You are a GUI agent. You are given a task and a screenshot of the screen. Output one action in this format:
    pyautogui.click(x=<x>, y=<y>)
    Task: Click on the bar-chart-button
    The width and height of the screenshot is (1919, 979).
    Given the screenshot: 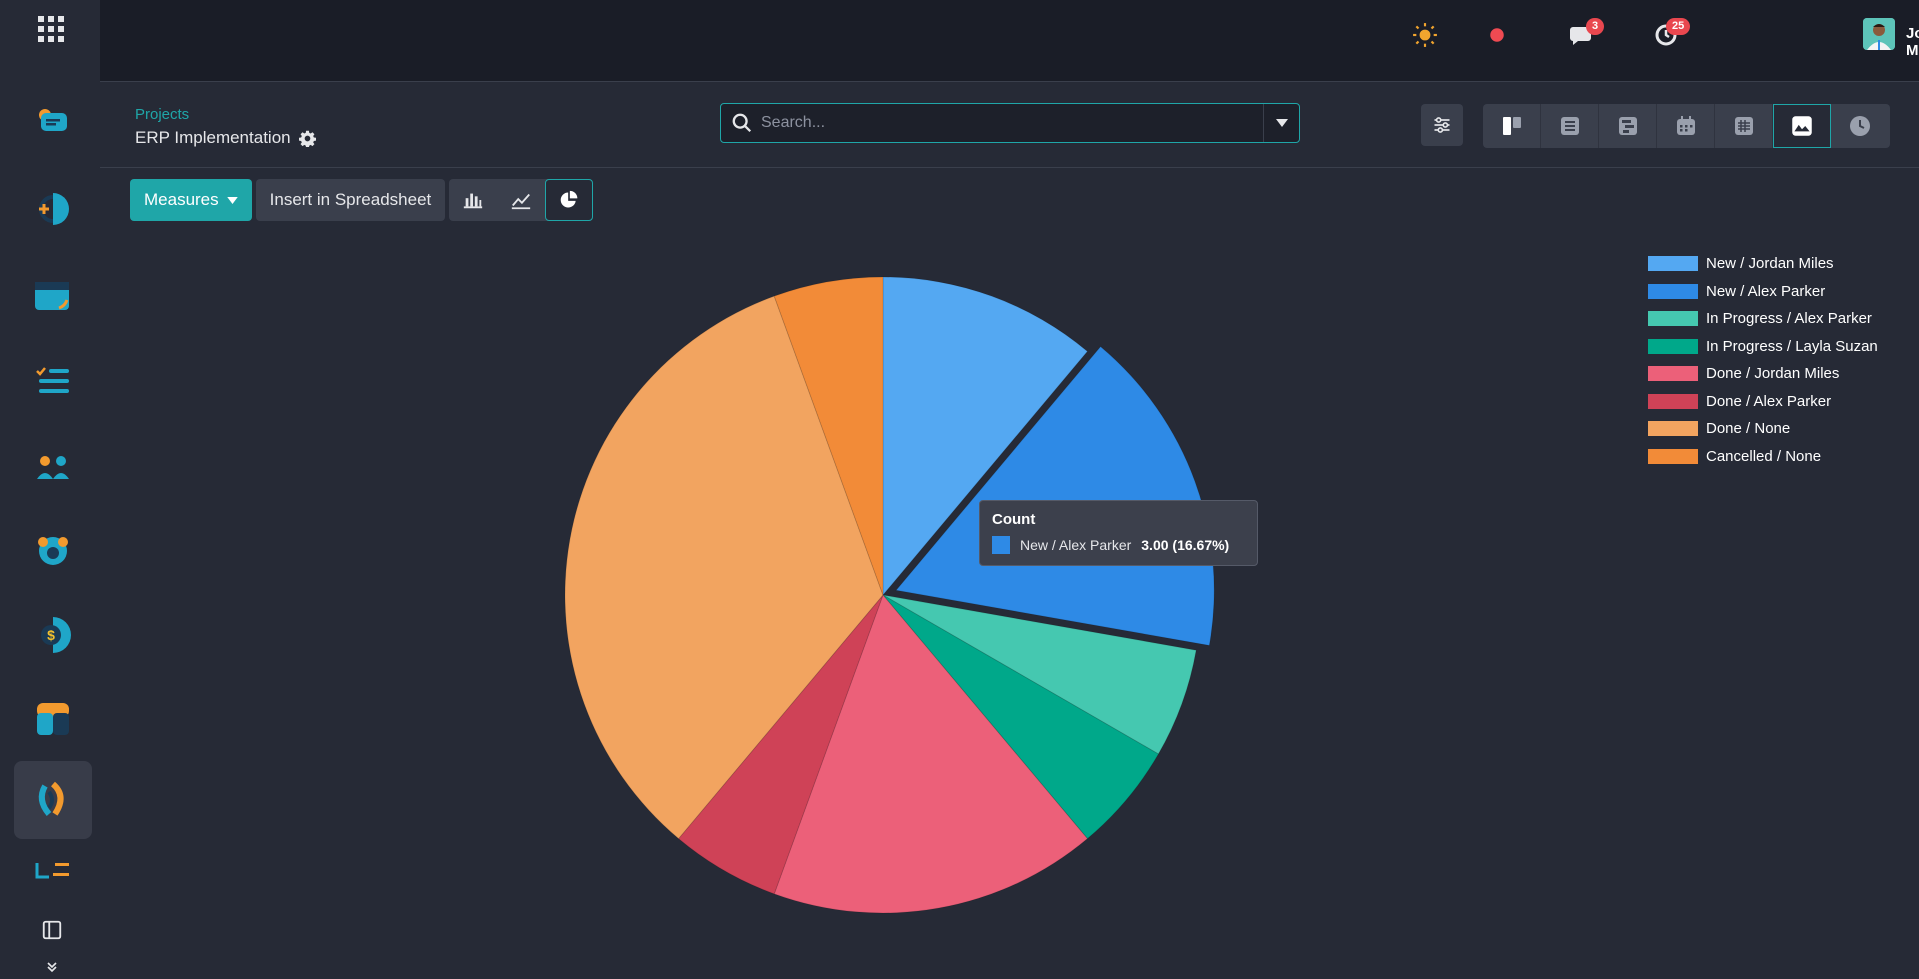 What is the action you would take?
    pyautogui.click(x=473, y=200)
    